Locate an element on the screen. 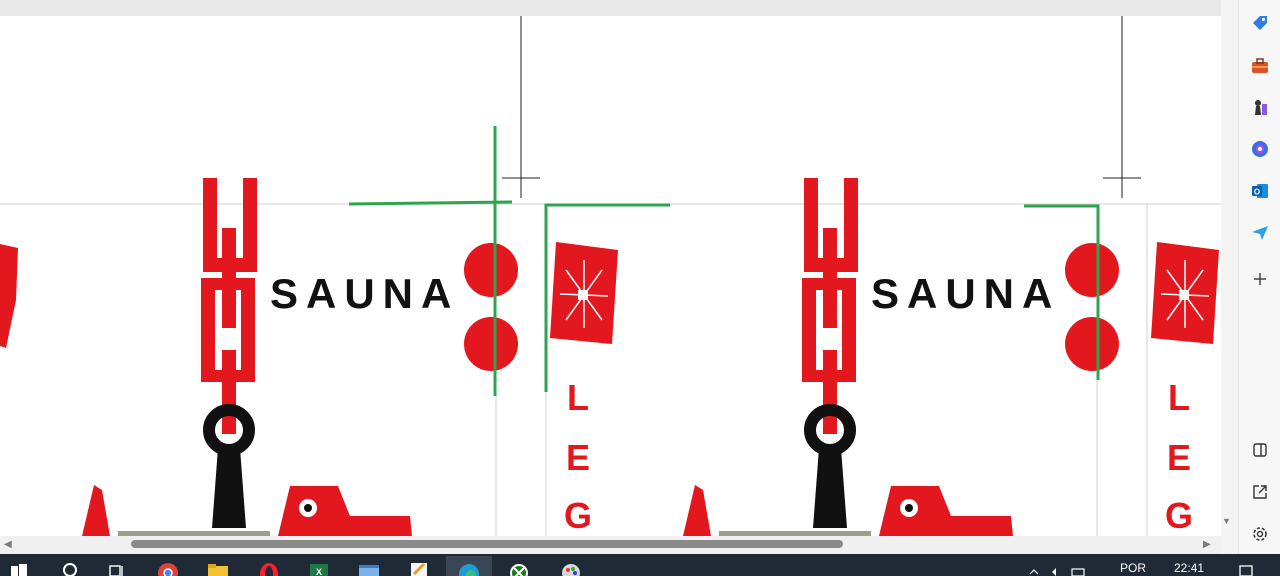 This screenshot has height=576, width=1280. windows-taskbar: X POR 22:41 is located at coordinates (640, 565).